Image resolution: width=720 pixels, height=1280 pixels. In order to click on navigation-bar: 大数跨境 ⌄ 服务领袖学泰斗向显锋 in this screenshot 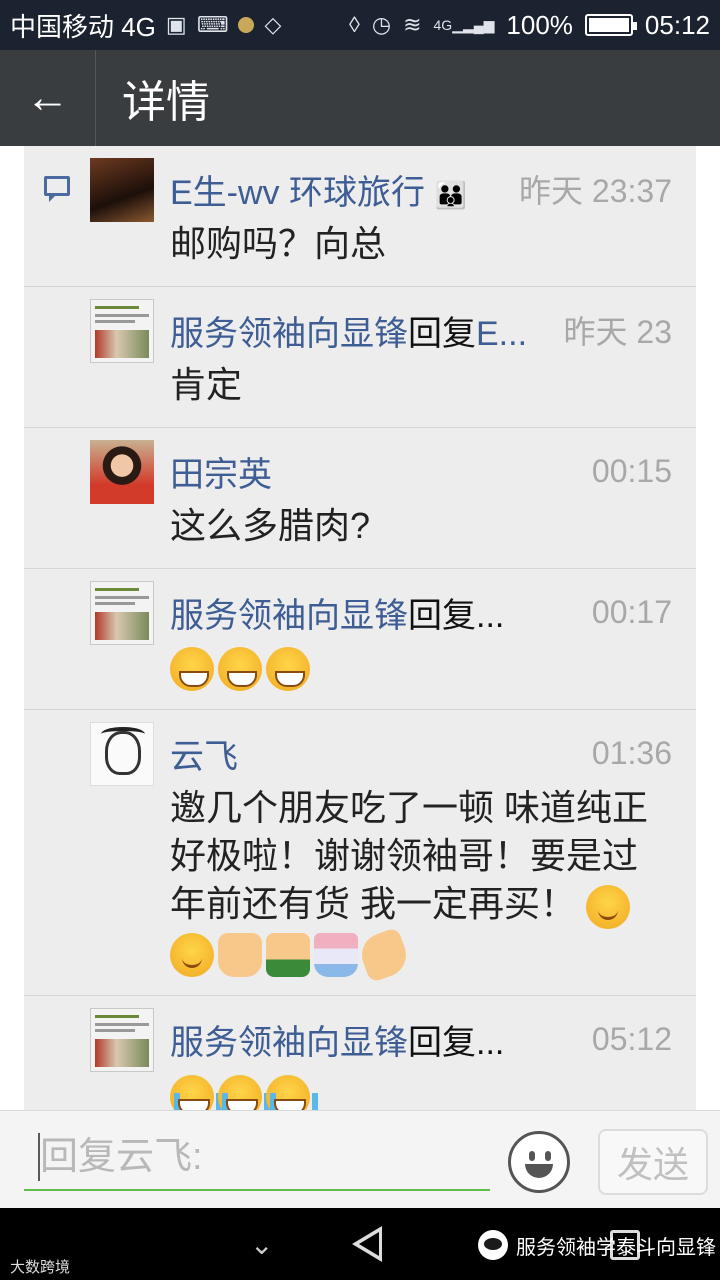, I will do `click(360, 1244)`.